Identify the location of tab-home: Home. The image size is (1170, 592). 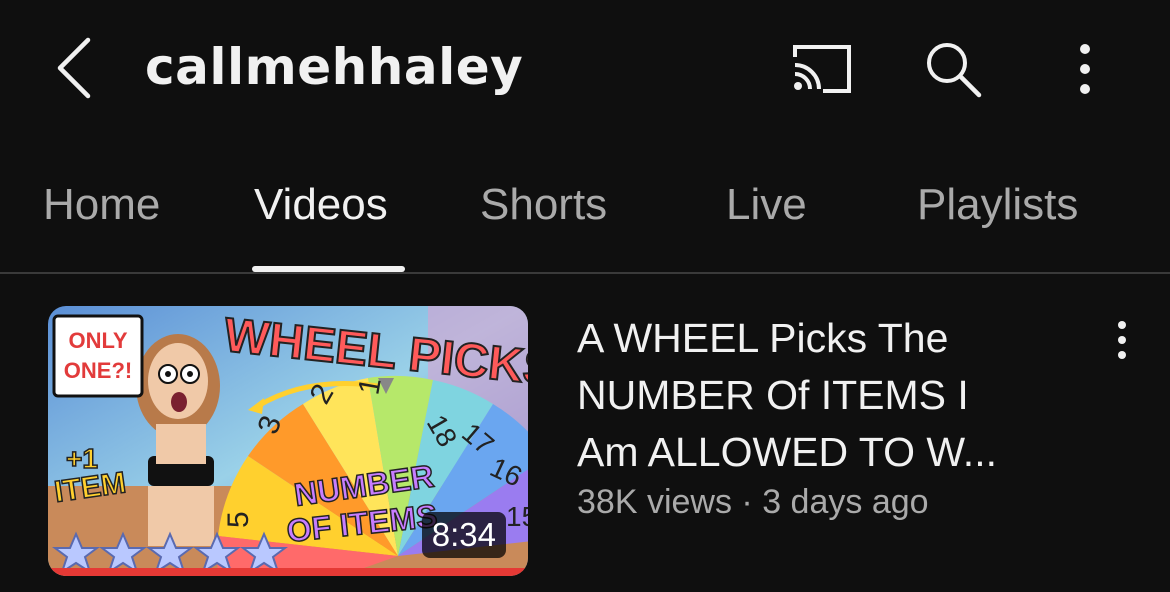
(101, 205).